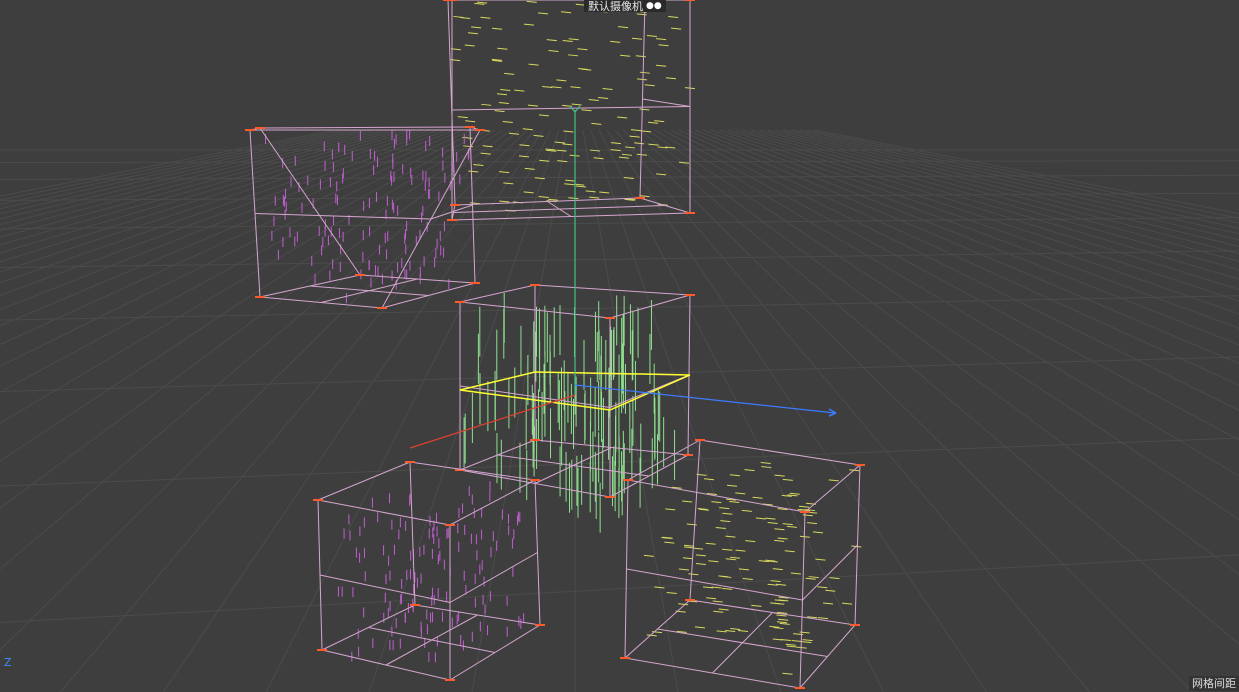 The height and width of the screenshot is (692, 1239). What do you see at coordinates (654, 5) in the screenshot?
I see `camera-icon: ●●` at bounding box center [654, 5].